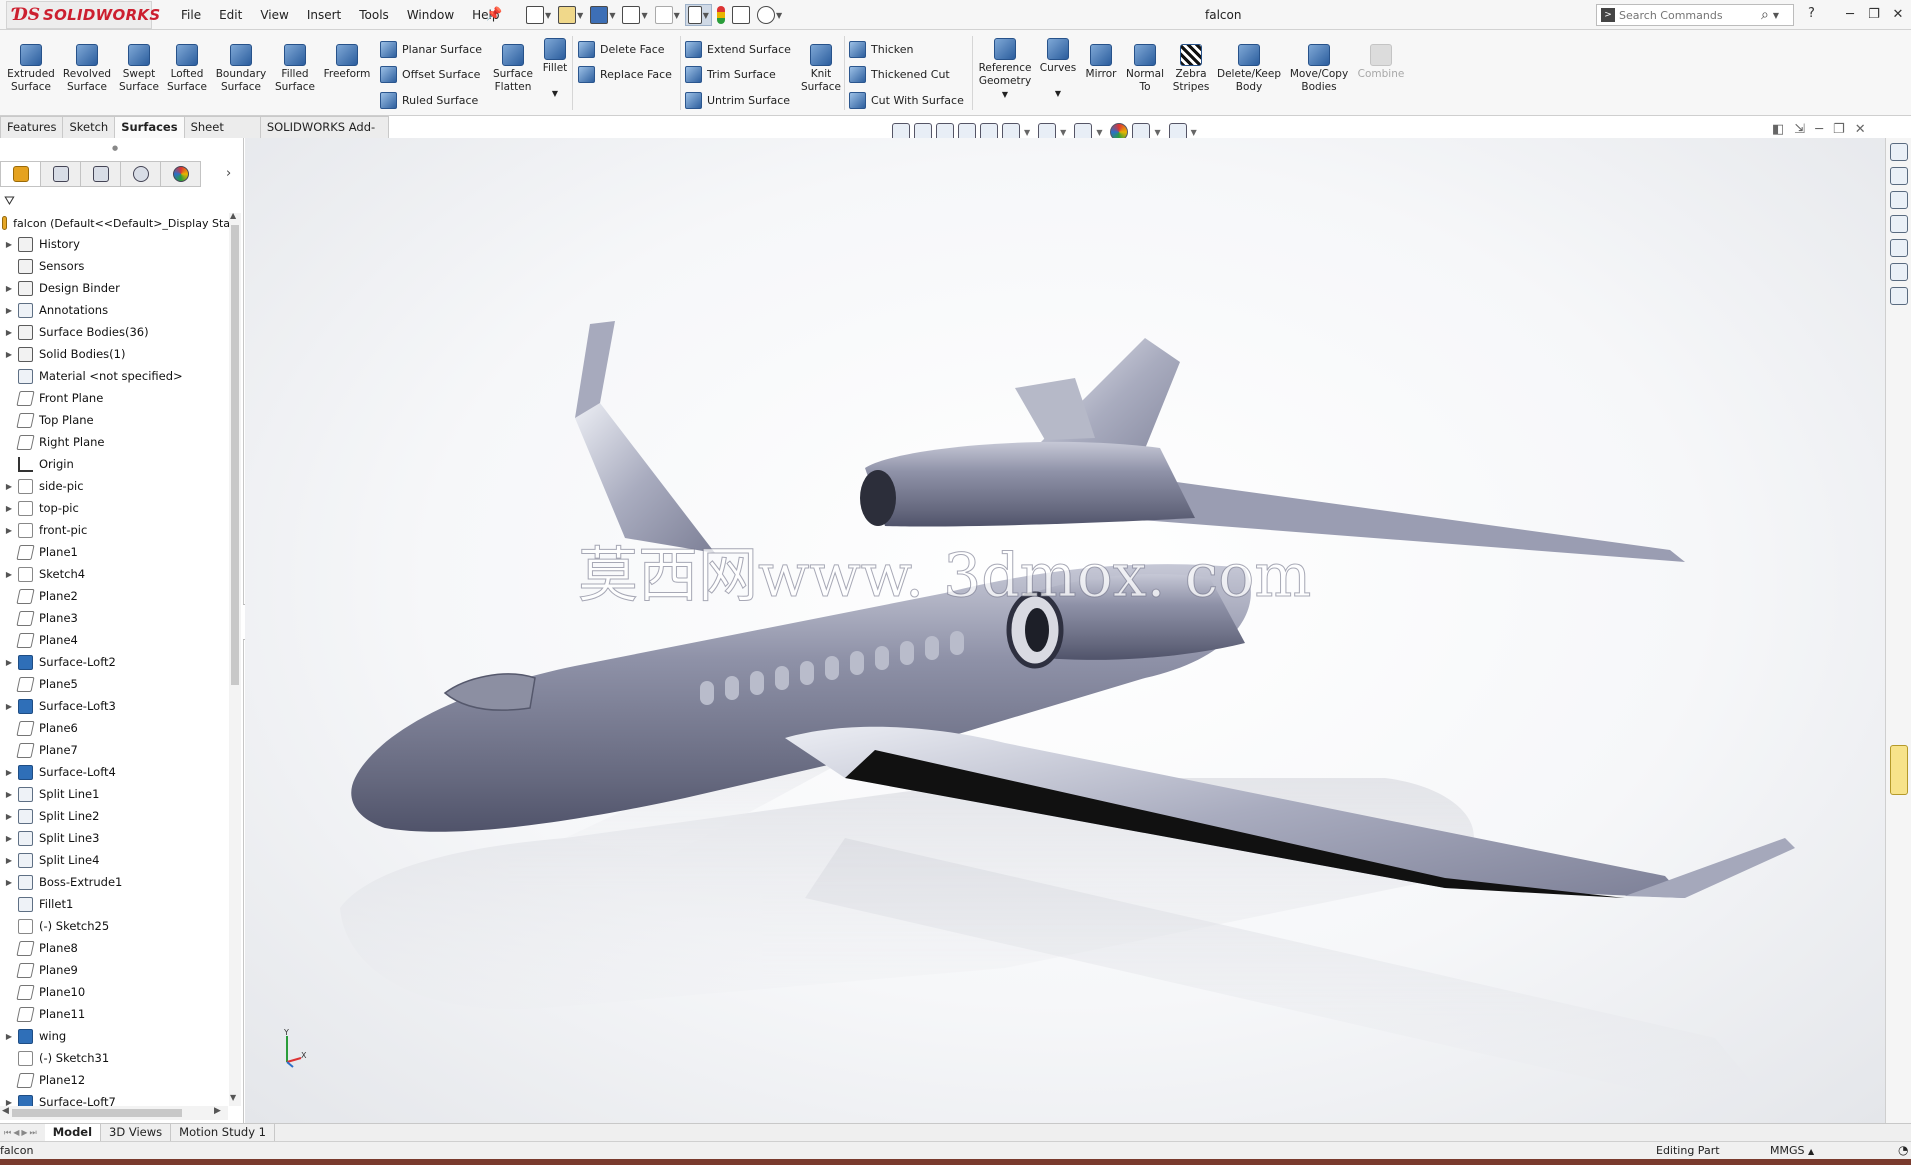  I want to click on close-doc-button: ✕, so click(1860, 129).